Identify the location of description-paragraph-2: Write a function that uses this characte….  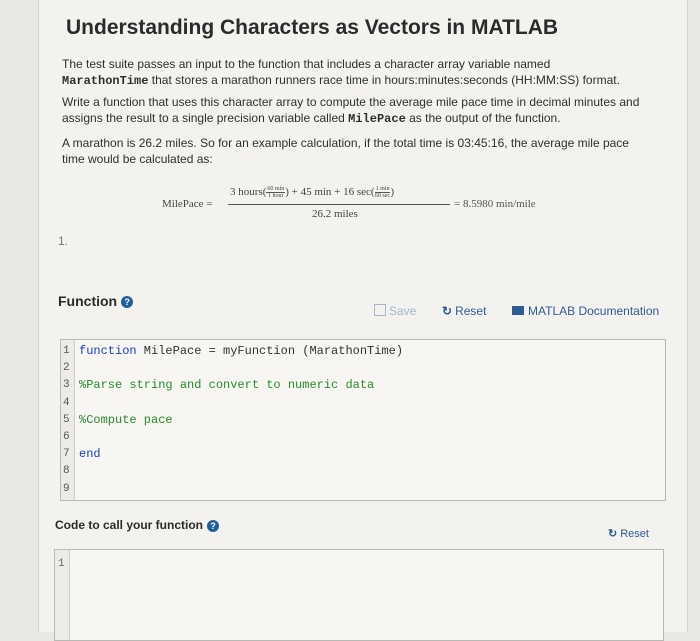
(357, 110).